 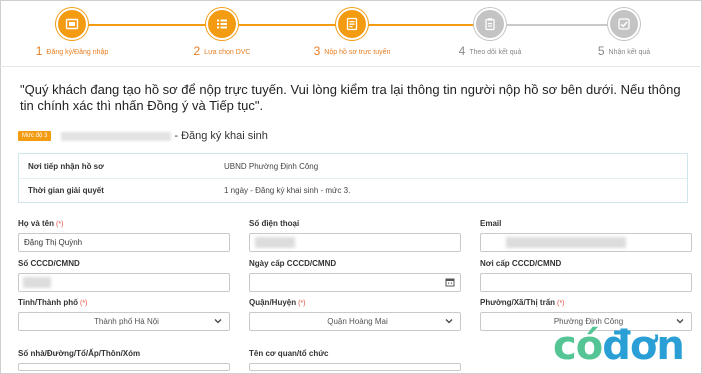 I want to click on step-number: 4, so click(x=462, y=51).